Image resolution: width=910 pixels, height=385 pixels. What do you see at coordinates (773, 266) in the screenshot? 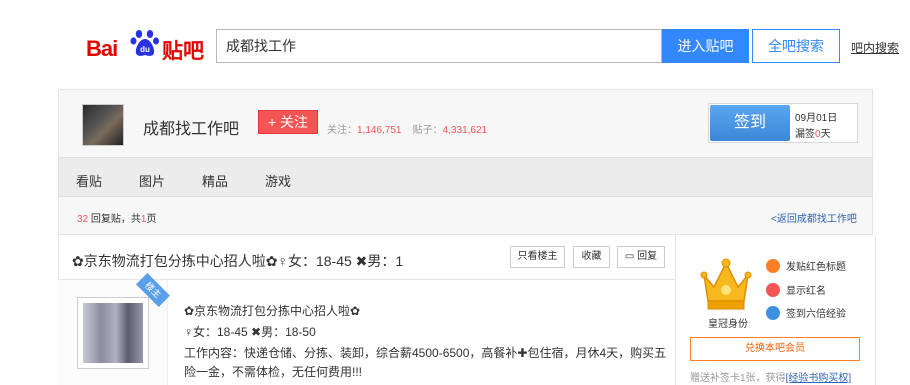
I see `red-title-icon` at bounding box center [773, 266].